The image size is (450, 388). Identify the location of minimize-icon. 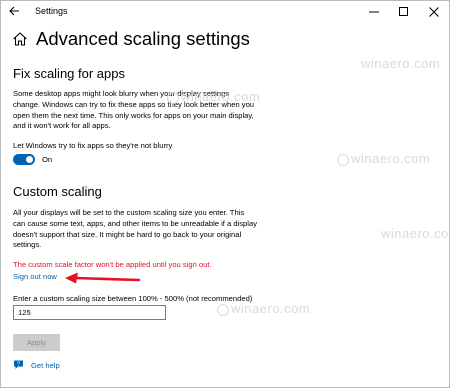
(374, 12).